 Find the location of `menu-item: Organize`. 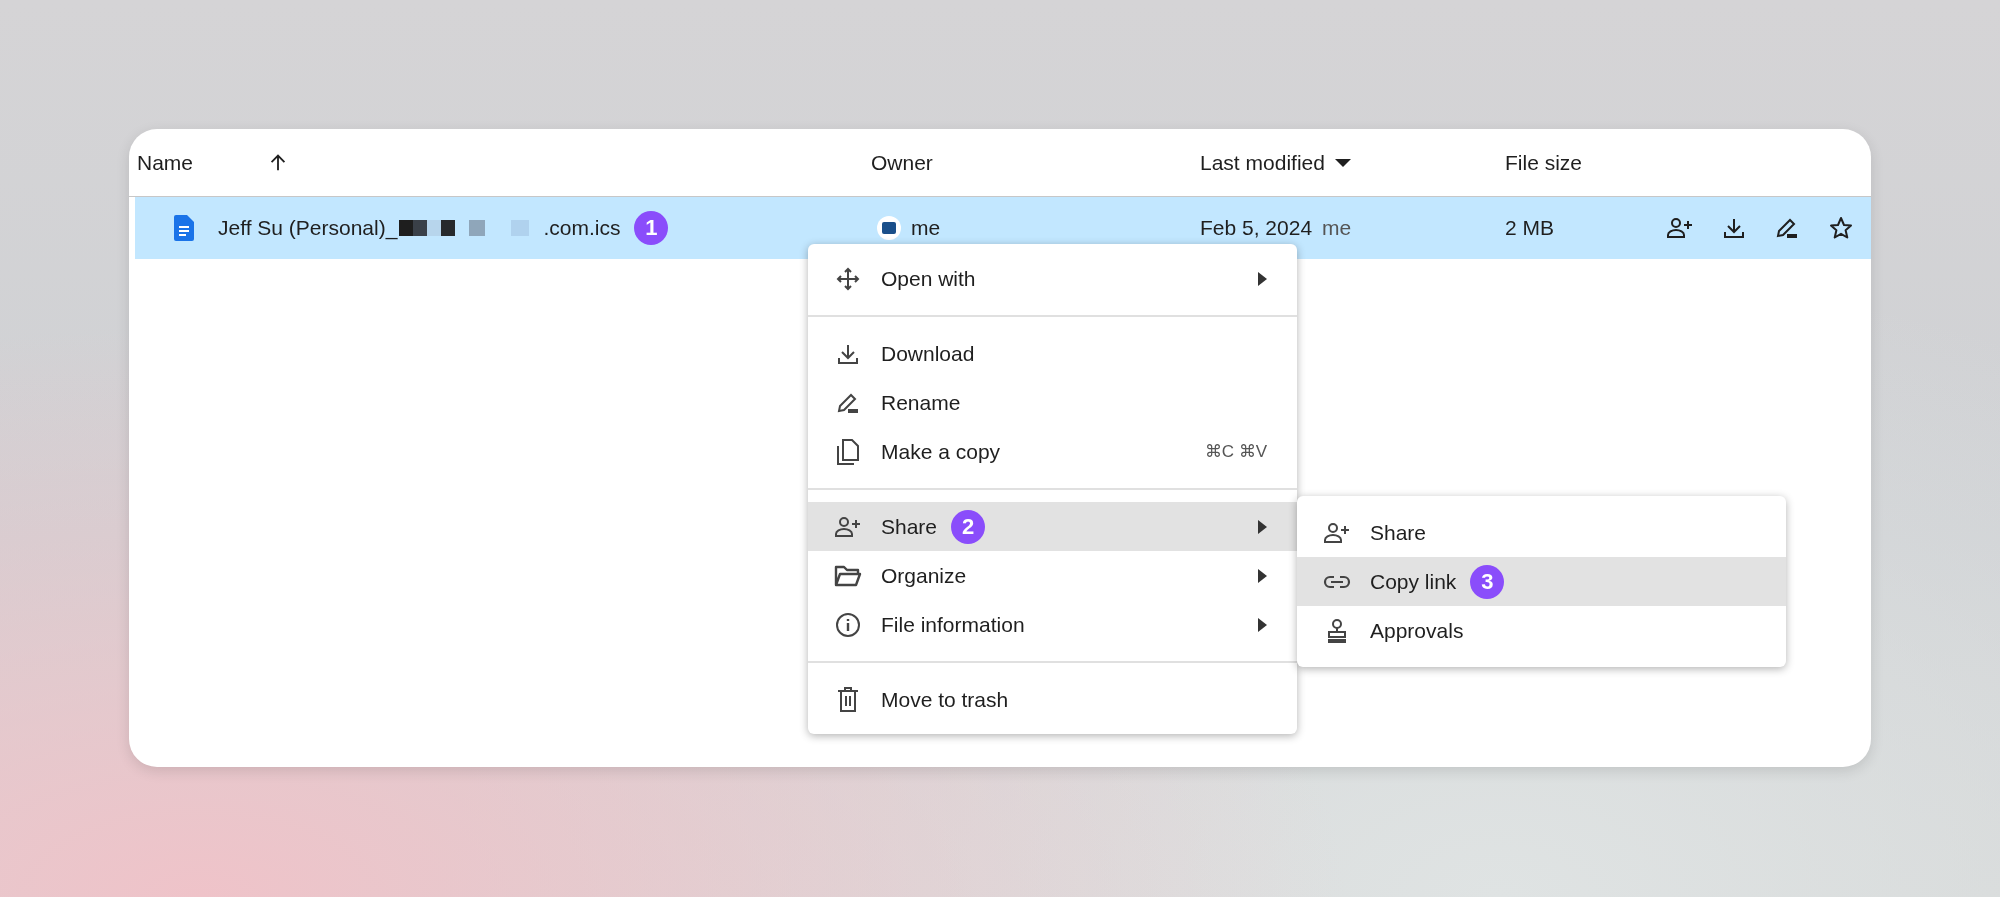

menu-item: Organize is located at coordinates (1052, 575).